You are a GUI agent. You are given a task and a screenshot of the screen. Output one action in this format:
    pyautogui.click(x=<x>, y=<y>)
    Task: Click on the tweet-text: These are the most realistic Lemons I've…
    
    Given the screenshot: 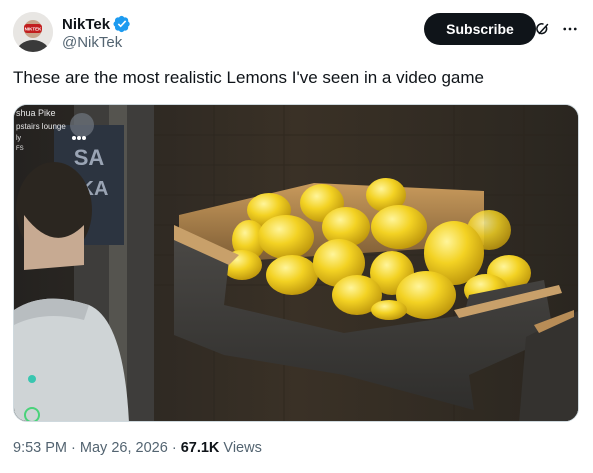 What is the action you would take?
    pyautogui.click(x=248, y=77)
    